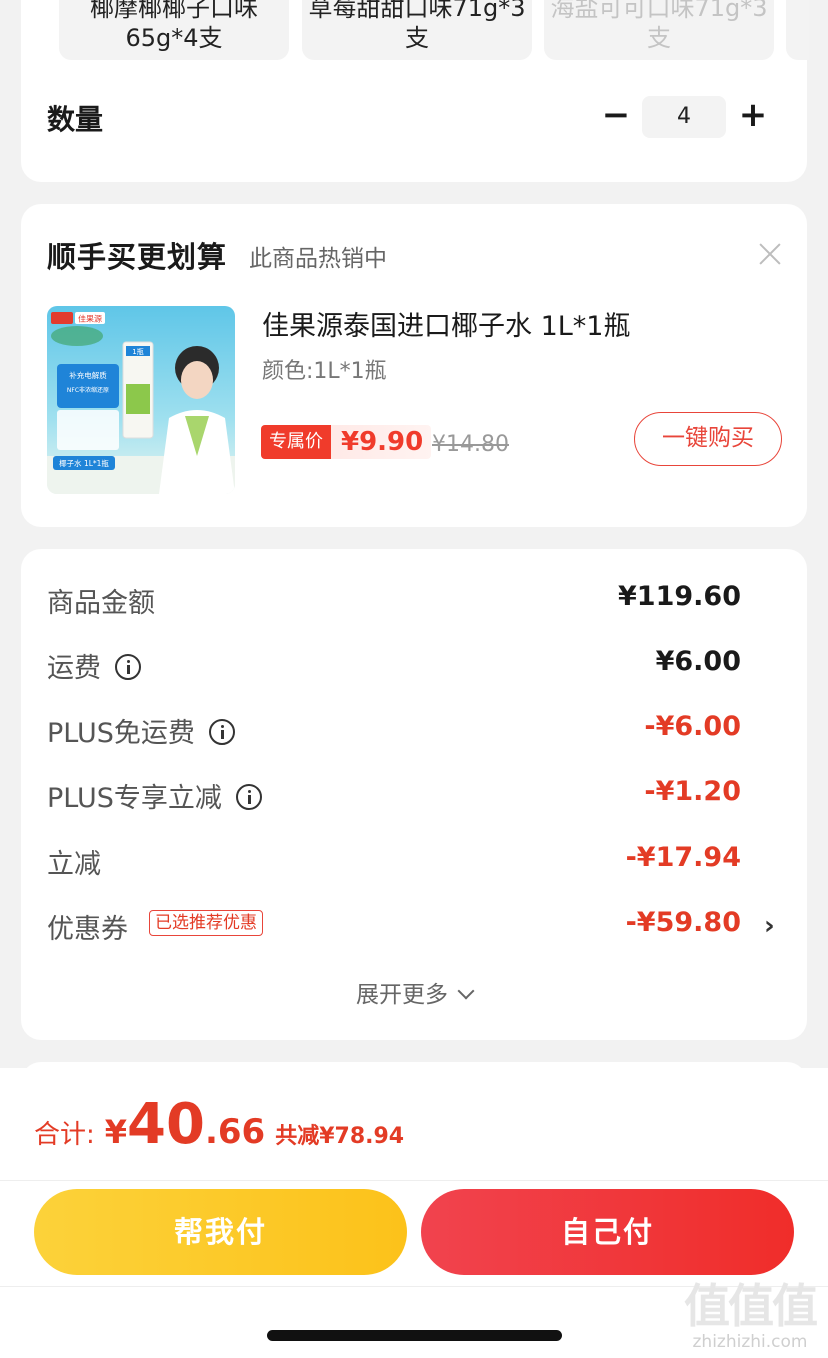  Describe the element at coordinates (84, 463) in the screenshot. I see `image-bottom-text: 椰子水 1L*1瓶` at that location.